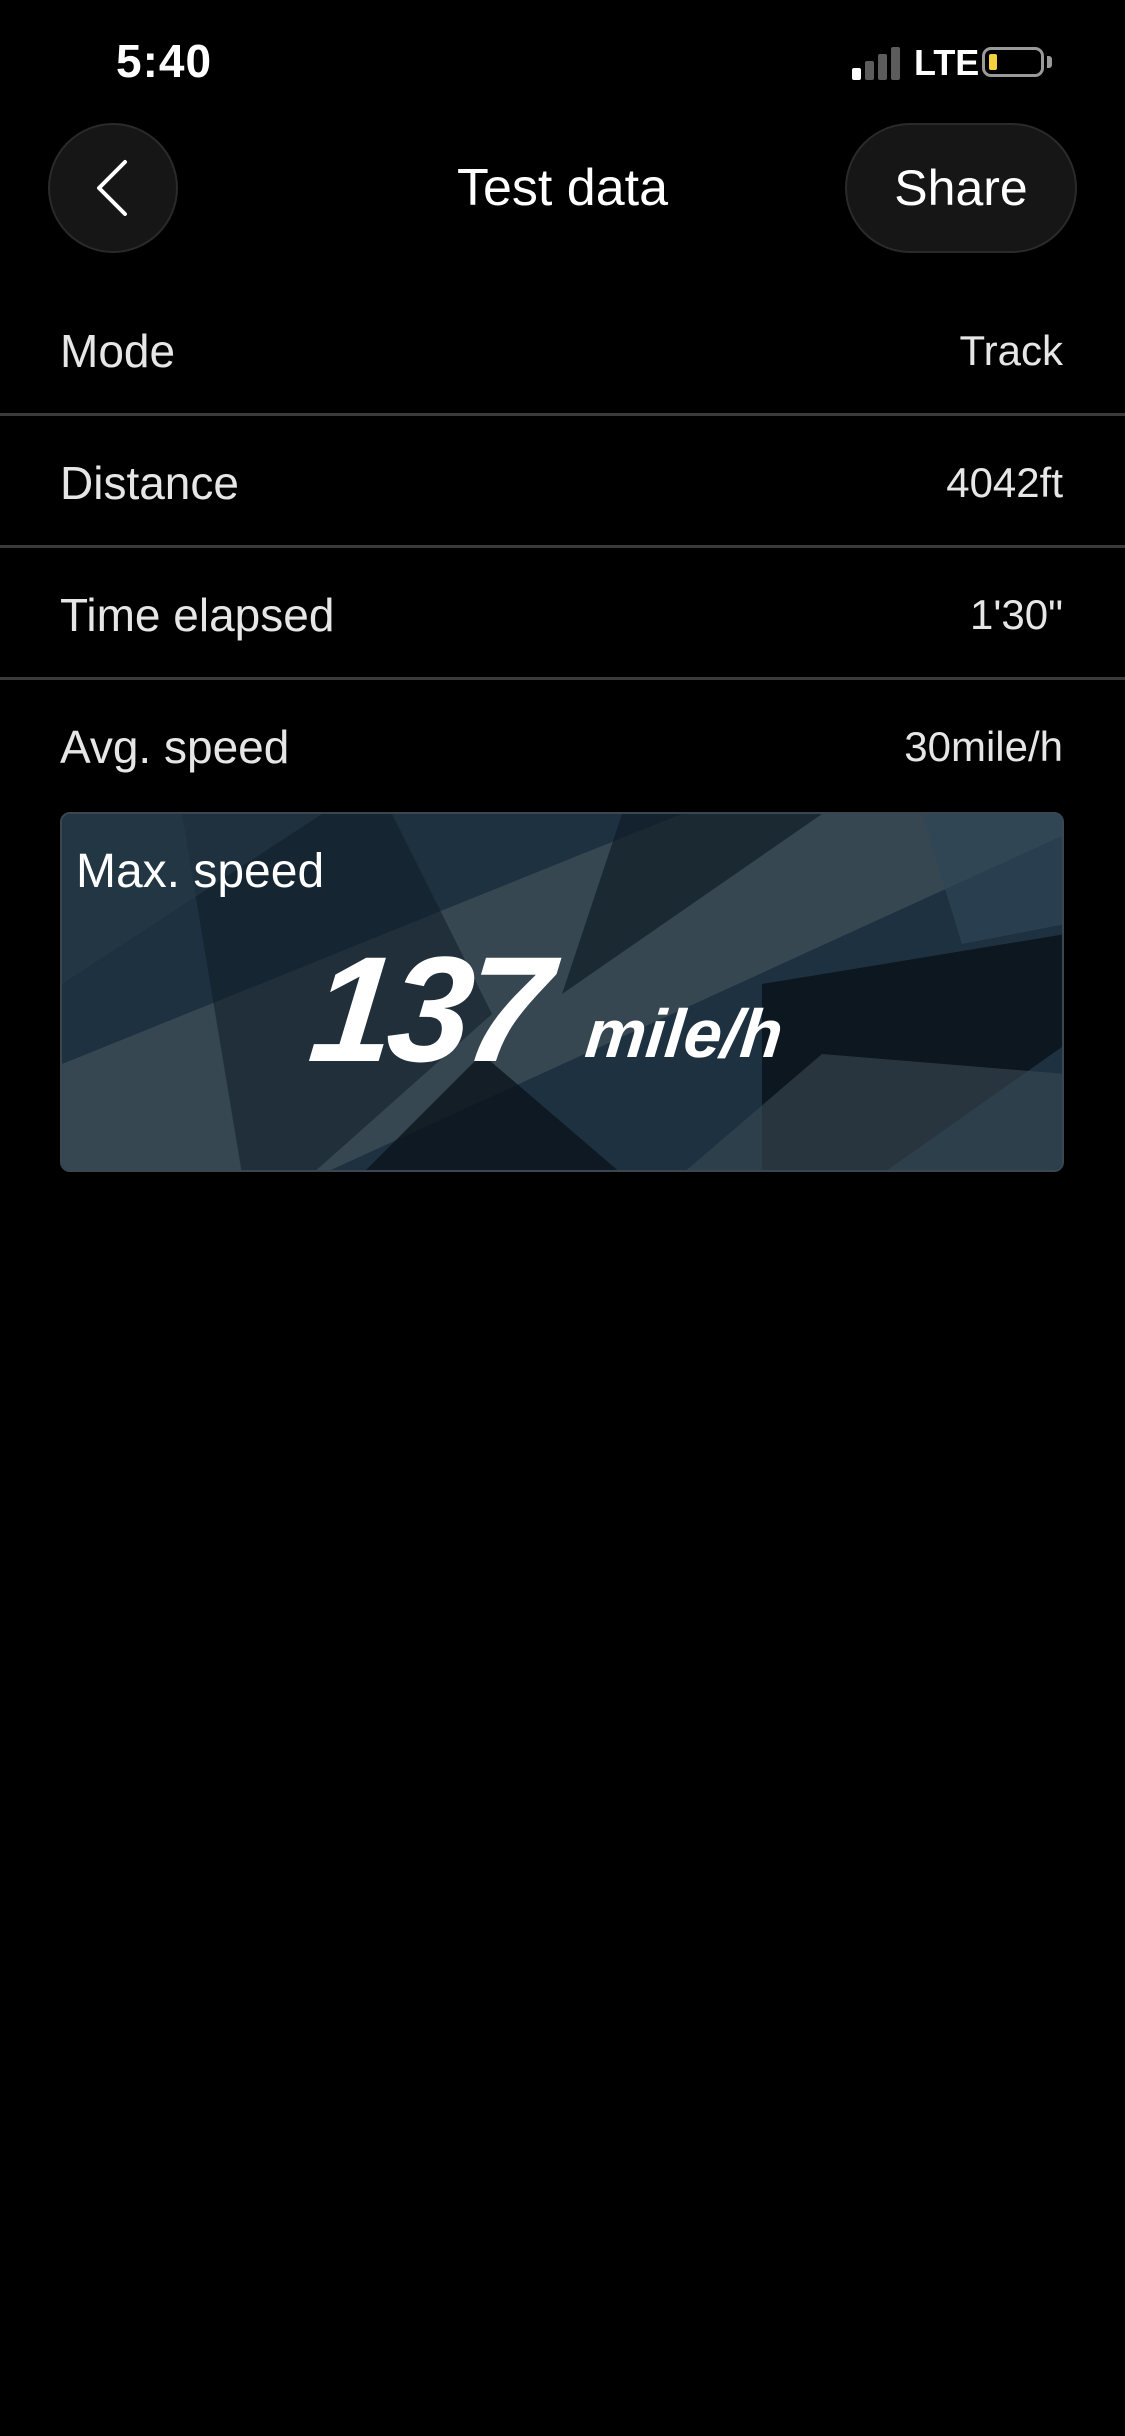  I want to click on row-label: Mode, so click(118, 351).